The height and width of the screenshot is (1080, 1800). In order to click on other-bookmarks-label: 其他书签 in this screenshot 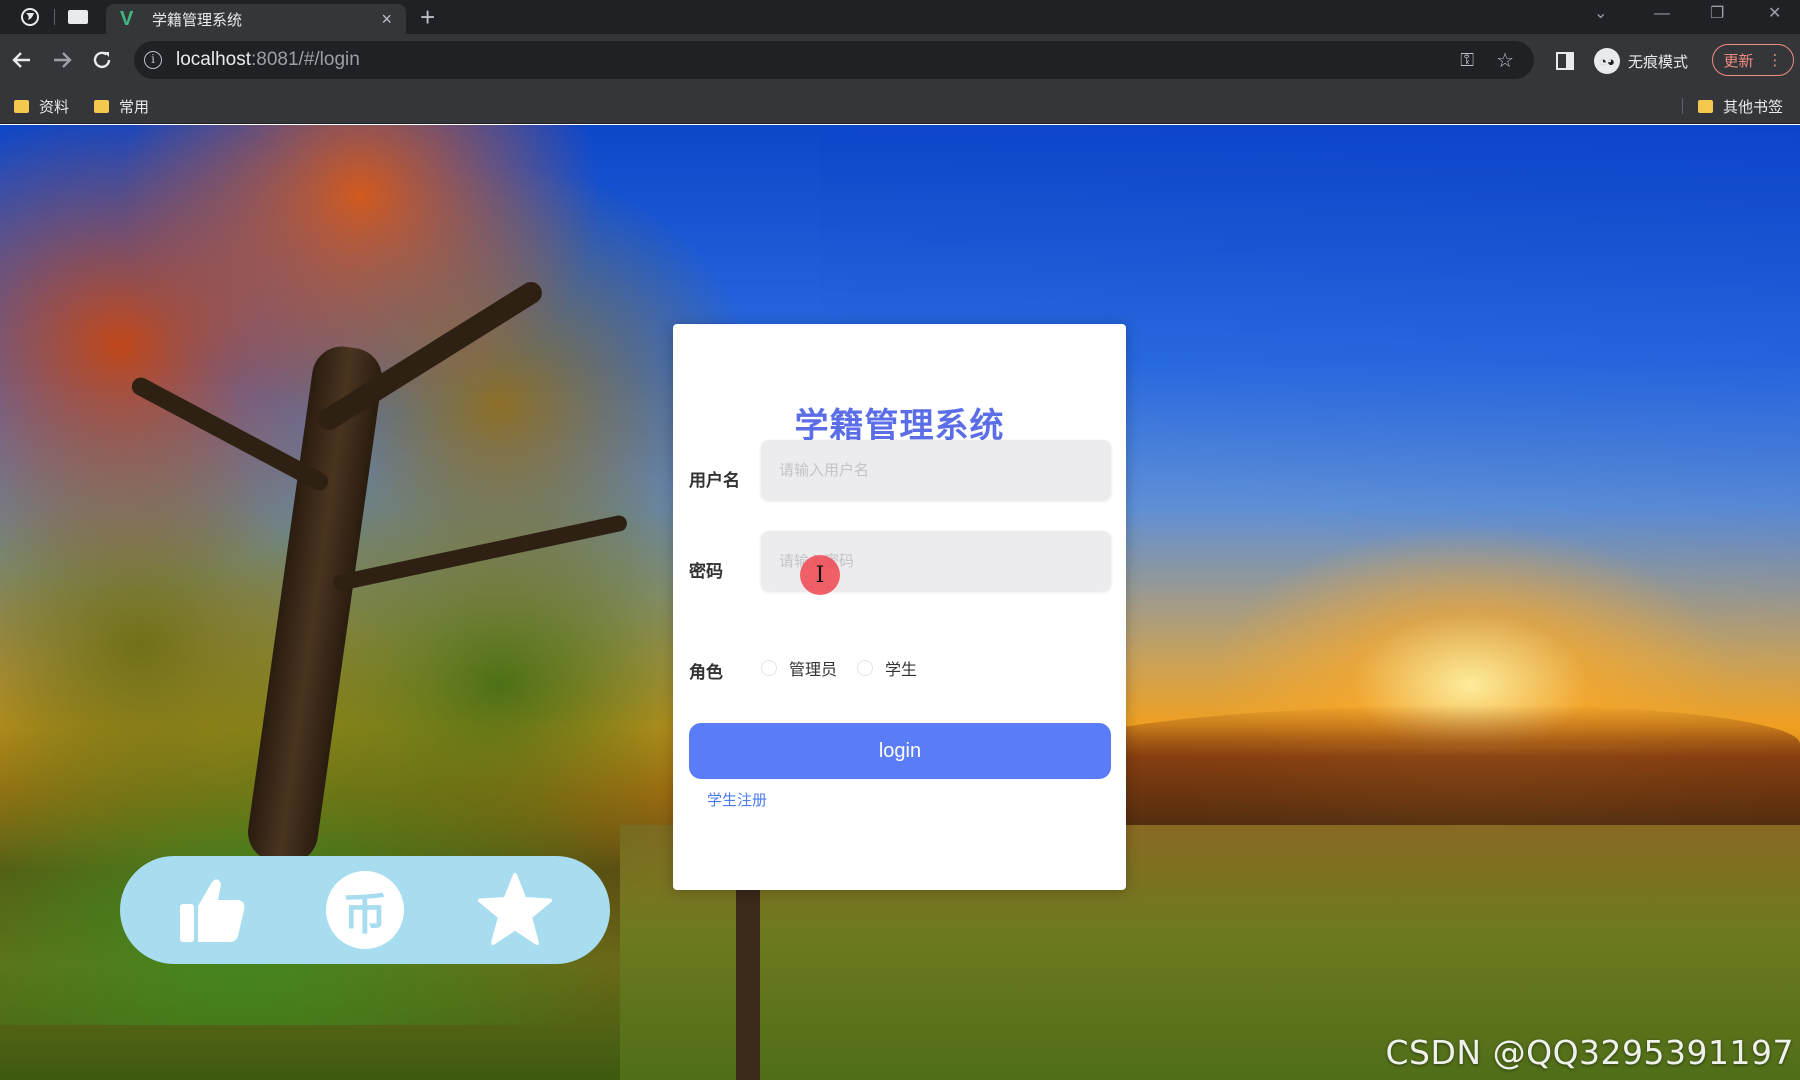, I will do `click(1753, 107)`.